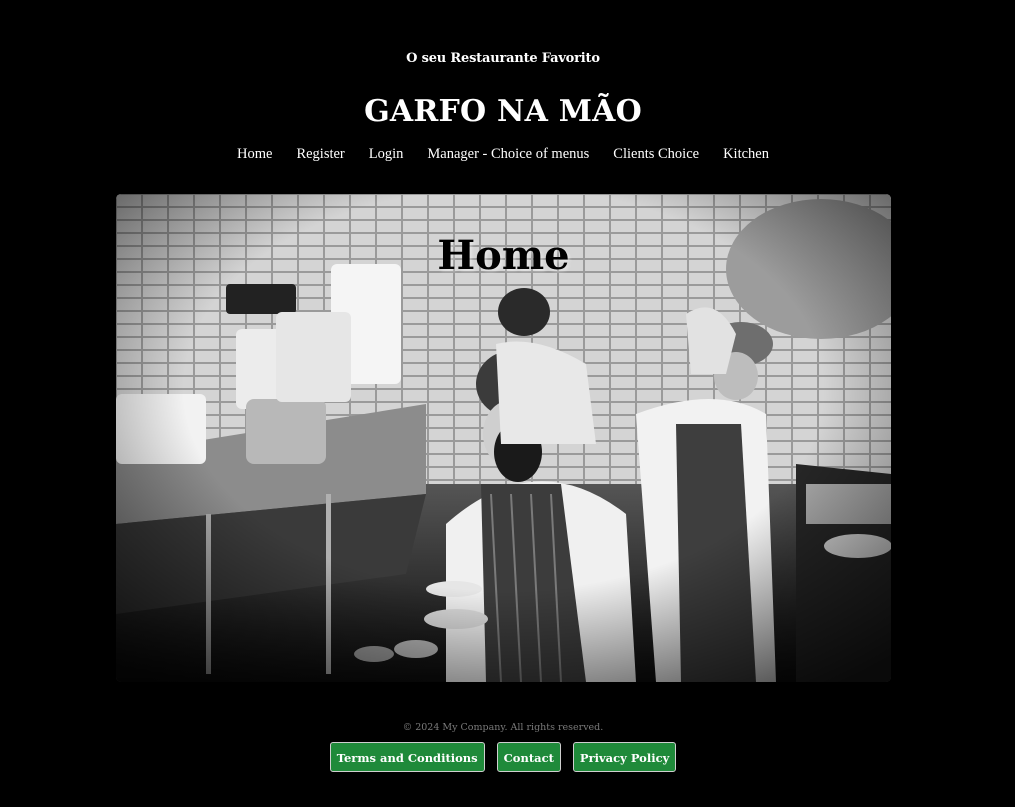 The width and height of the screenshot is (1015, 807). What do you see at coordinates (254, 154) in the screenshot?
I see `nav-item-home: Home` at bounding box center [254, 154].